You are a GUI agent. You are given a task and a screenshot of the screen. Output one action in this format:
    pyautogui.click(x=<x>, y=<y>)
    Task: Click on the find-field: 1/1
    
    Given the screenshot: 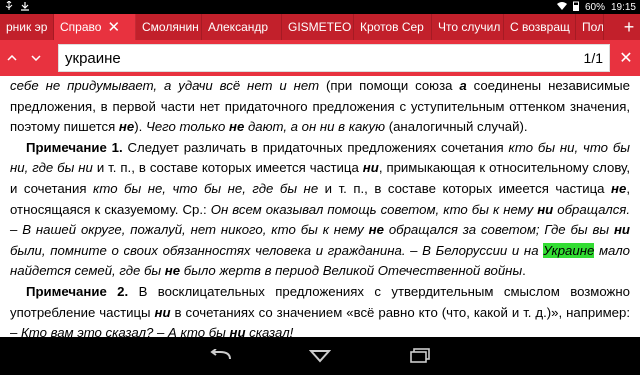 What is the action you would take?
    pyautogui.click(x=334, y=58)
    